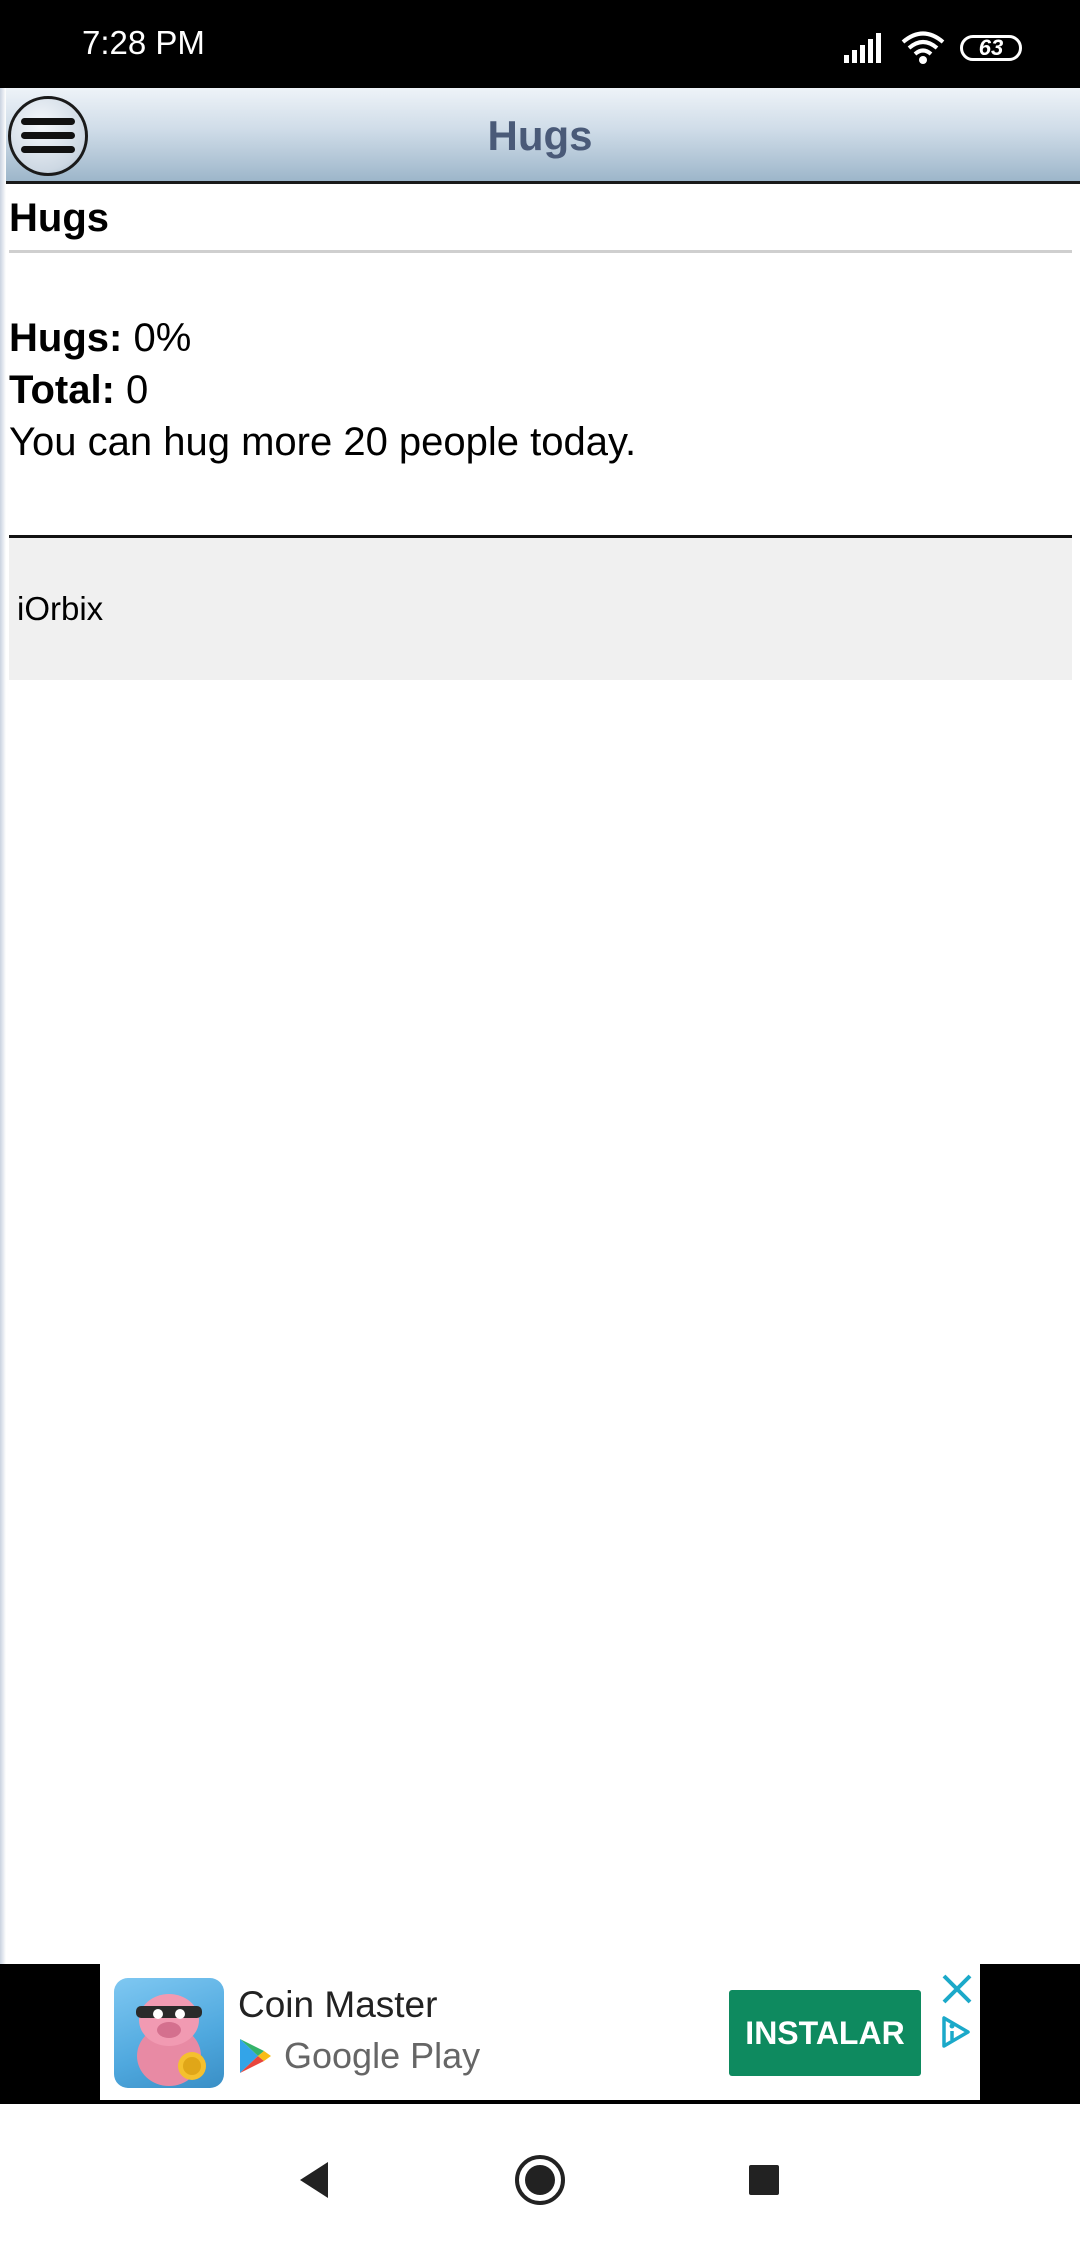 This screenshot has width=1080, height=2246. Describe the element at coordinates (60, 608) in the screenshot. I see `list-item-name: iOrbix` at that location.